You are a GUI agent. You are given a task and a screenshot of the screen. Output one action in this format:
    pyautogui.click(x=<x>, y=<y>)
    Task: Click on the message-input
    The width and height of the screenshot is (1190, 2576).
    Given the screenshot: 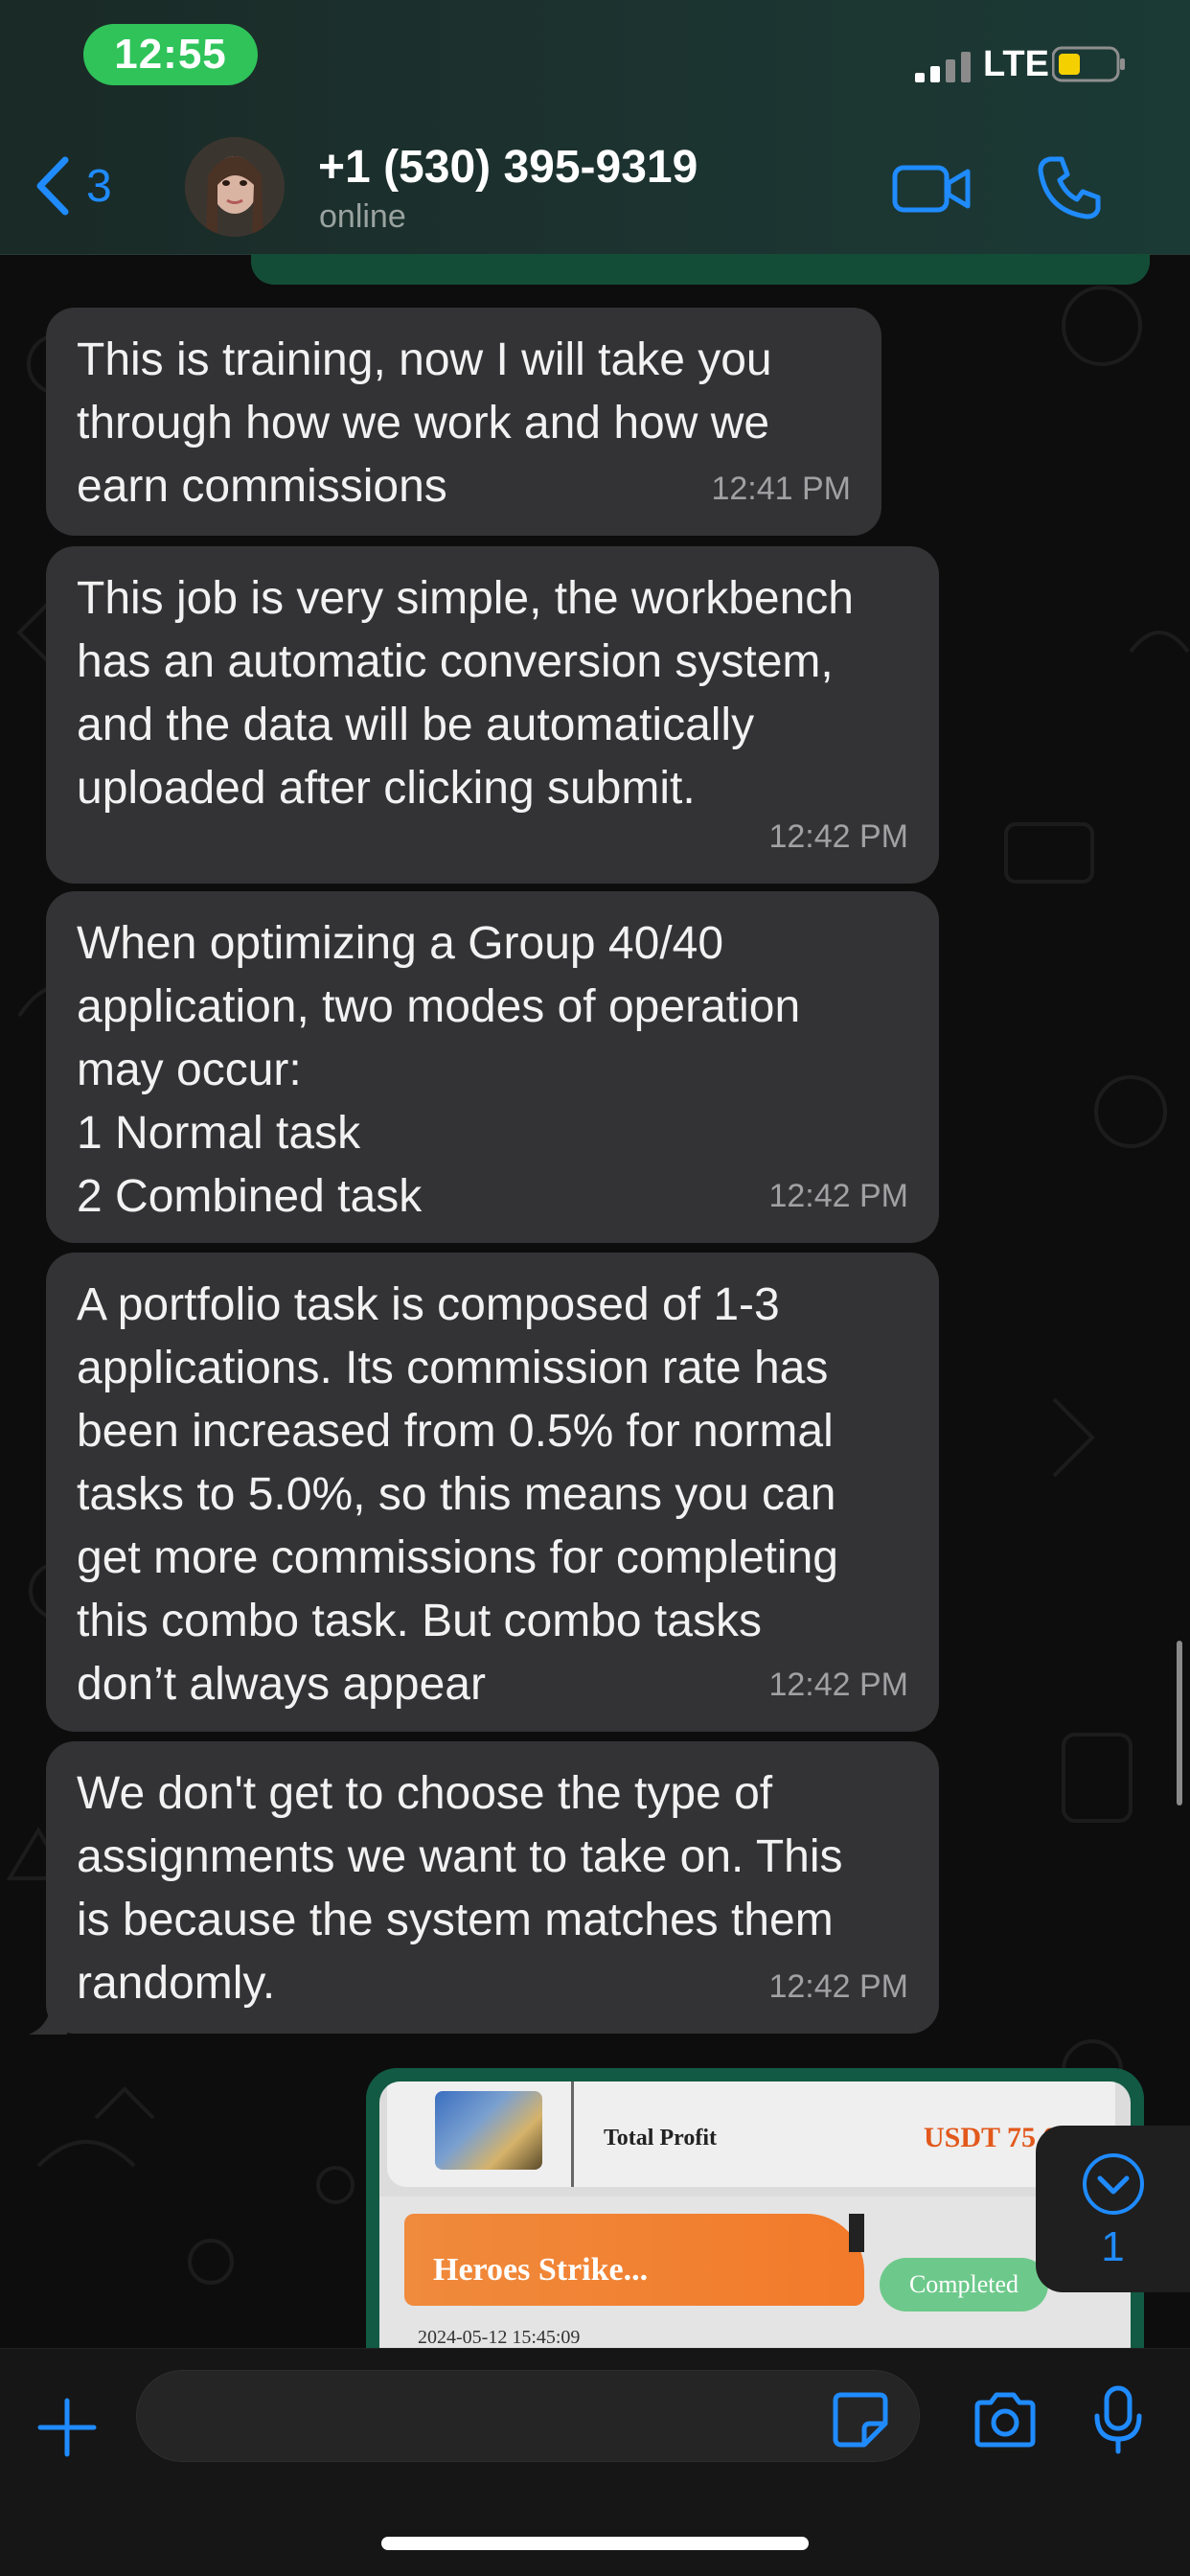 What is the action you would take?
    pyautogui.click(x=528, y=2416)
    